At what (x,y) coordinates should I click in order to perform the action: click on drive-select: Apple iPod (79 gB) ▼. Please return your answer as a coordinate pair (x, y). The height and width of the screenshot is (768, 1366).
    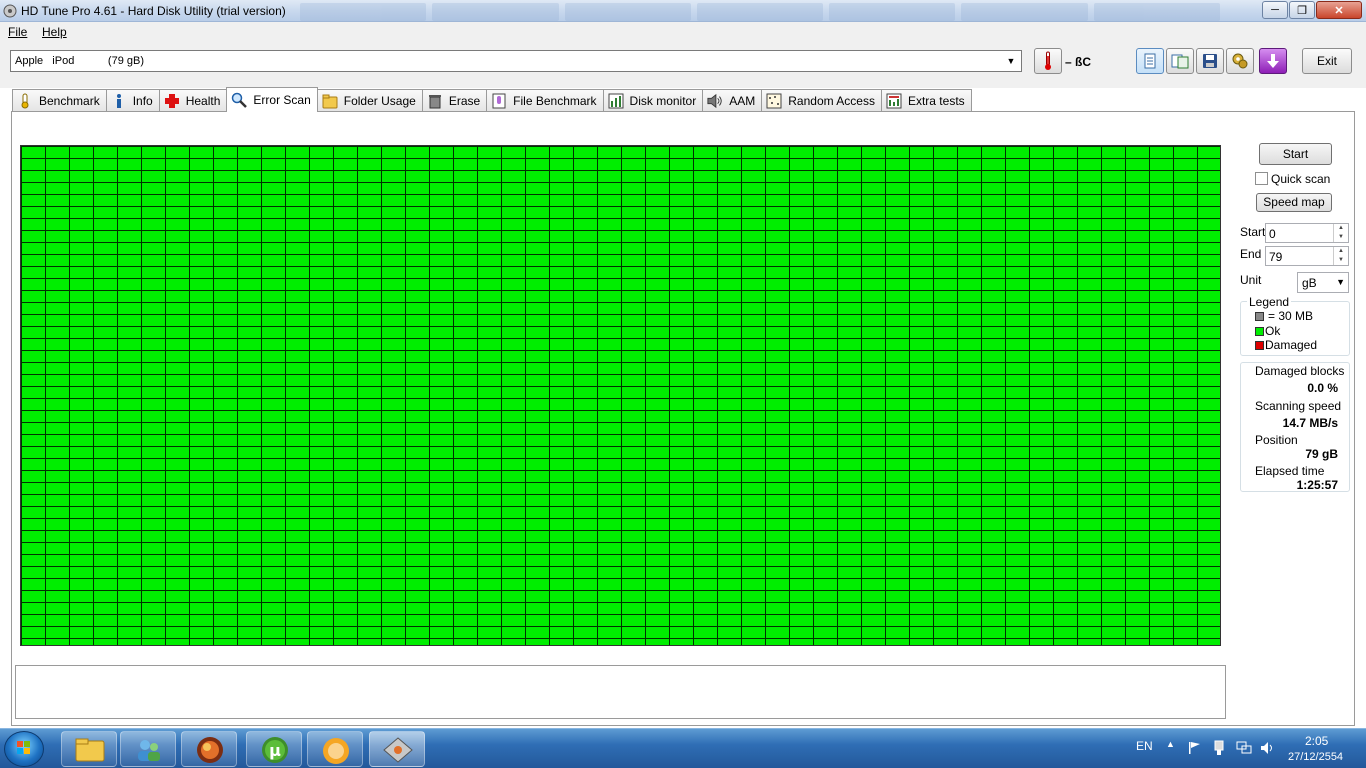
    Looking at the image, I should click on (516, 61).